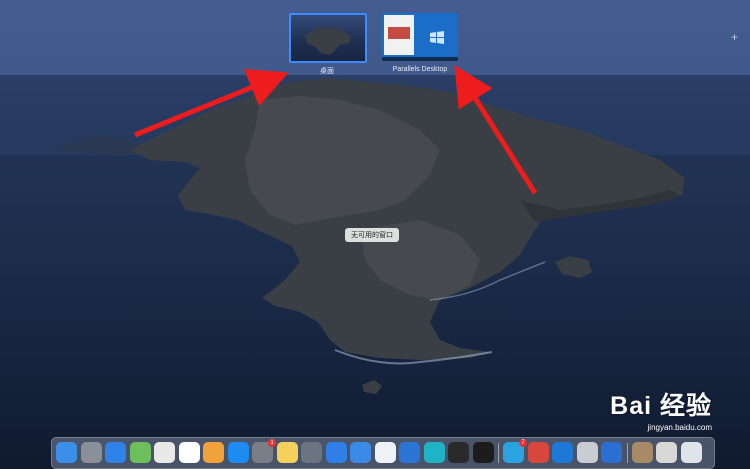  I want to click on finder-icon, so click(66, 452).